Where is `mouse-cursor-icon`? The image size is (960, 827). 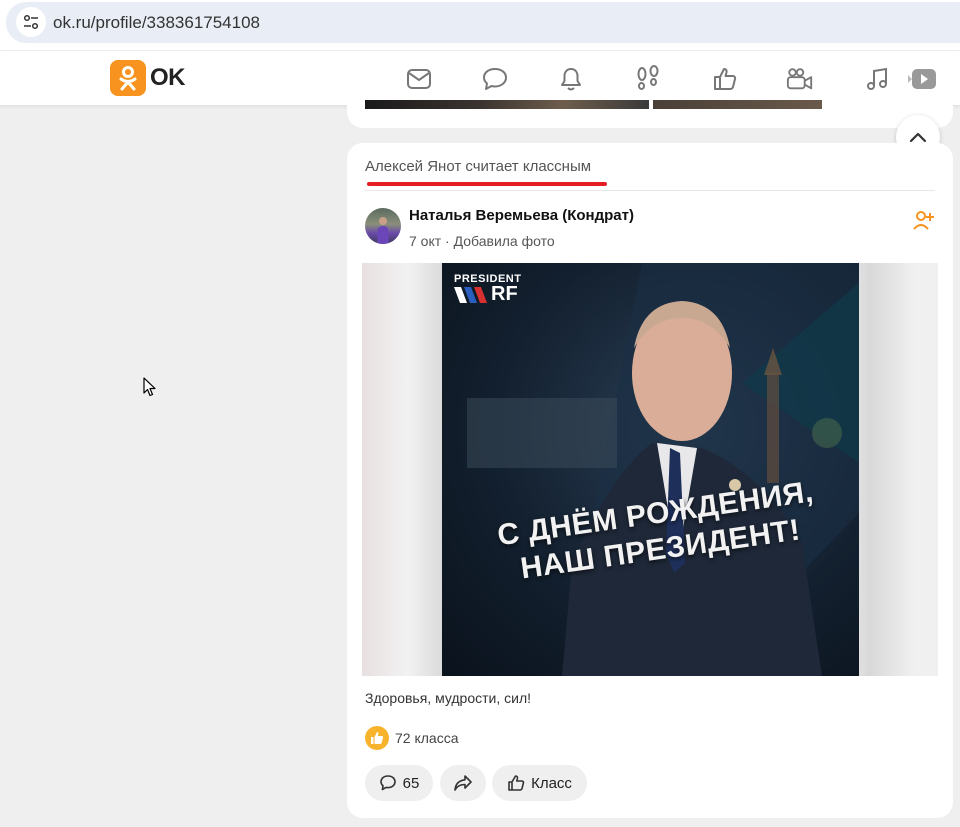 mouse-cursor-icon is located at coordinates (150, 387).